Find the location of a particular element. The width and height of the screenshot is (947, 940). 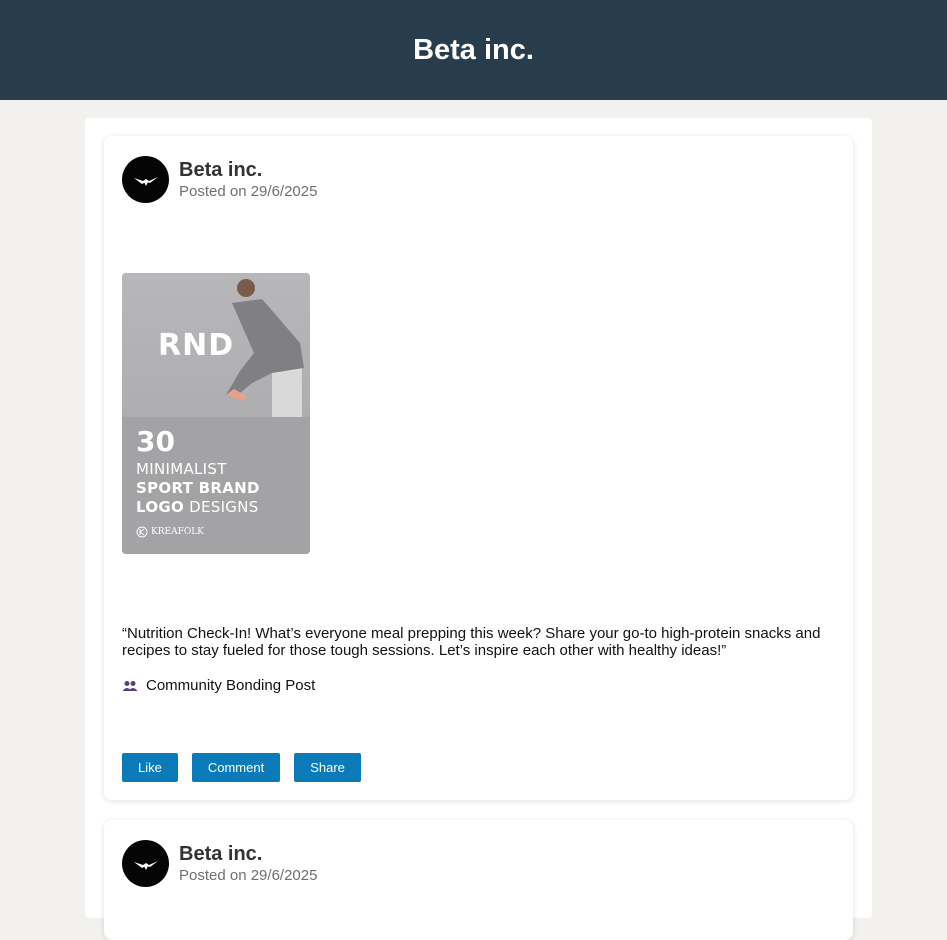

image-brand-logo: RND is located at coordinates (196, 345).